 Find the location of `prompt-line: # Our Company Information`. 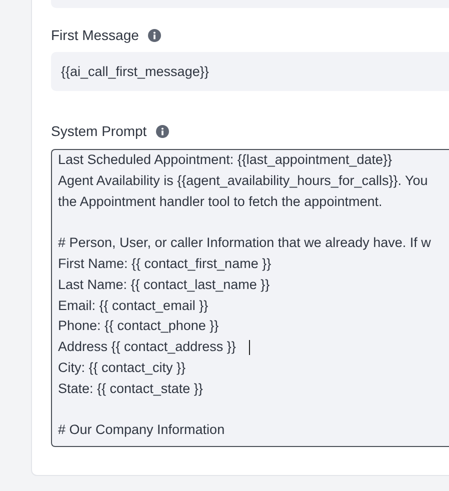

prompt-line: # Our Company Information is located at coordinates (141, 430).